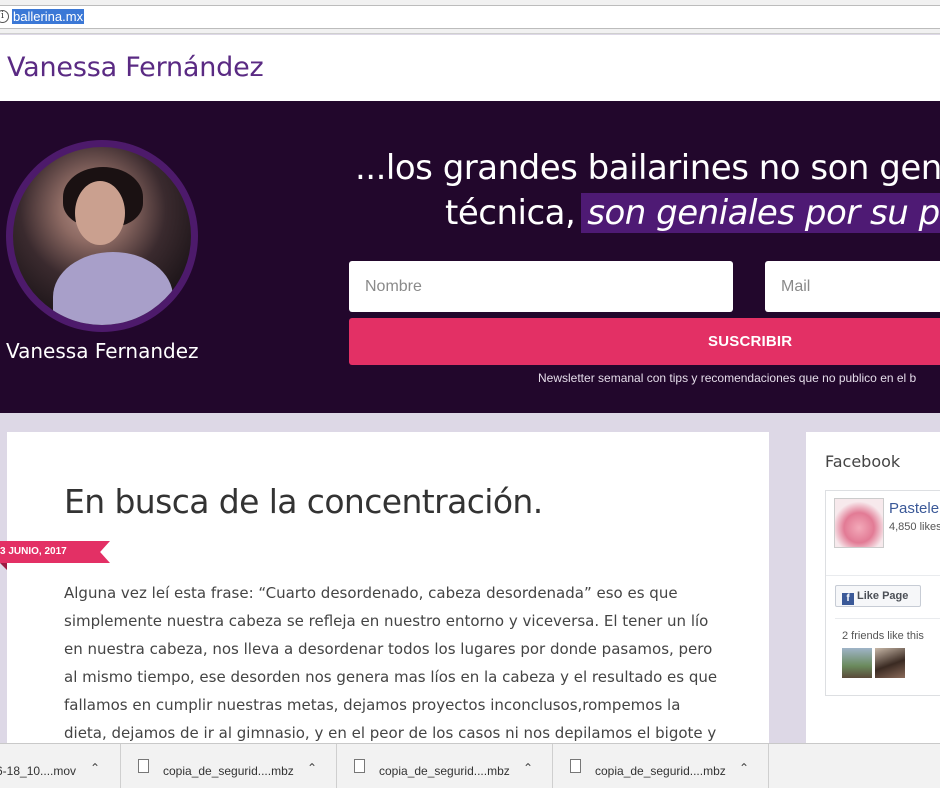 This screenshot has width=940, height=788. What do you see at coordinates (541, 286) in the screenshot?
I see `name-input` at bounding box center [541, 286].